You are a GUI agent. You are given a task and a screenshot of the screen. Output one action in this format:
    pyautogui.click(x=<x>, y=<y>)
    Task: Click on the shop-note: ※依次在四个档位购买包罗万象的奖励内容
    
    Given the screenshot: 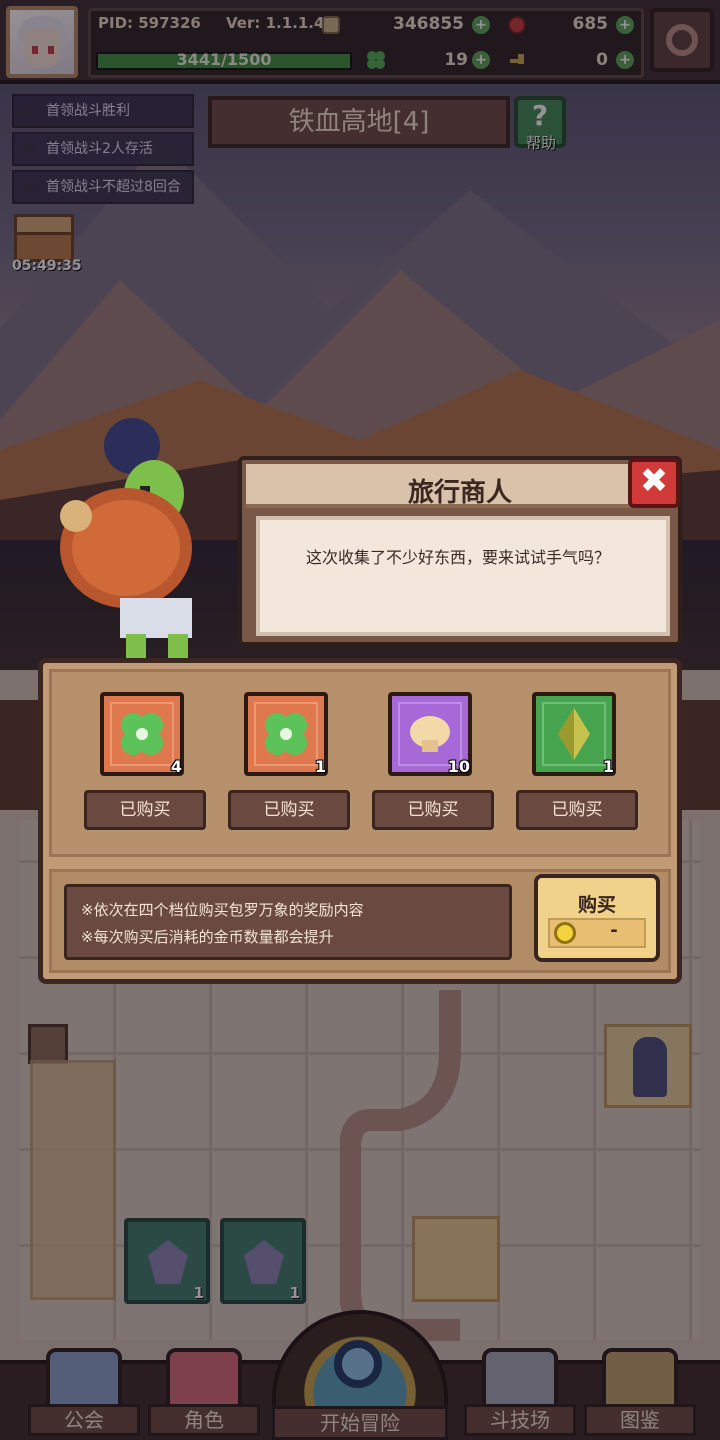 What is the action you would take?
    pyautogui.click(x=222, y=910)
    